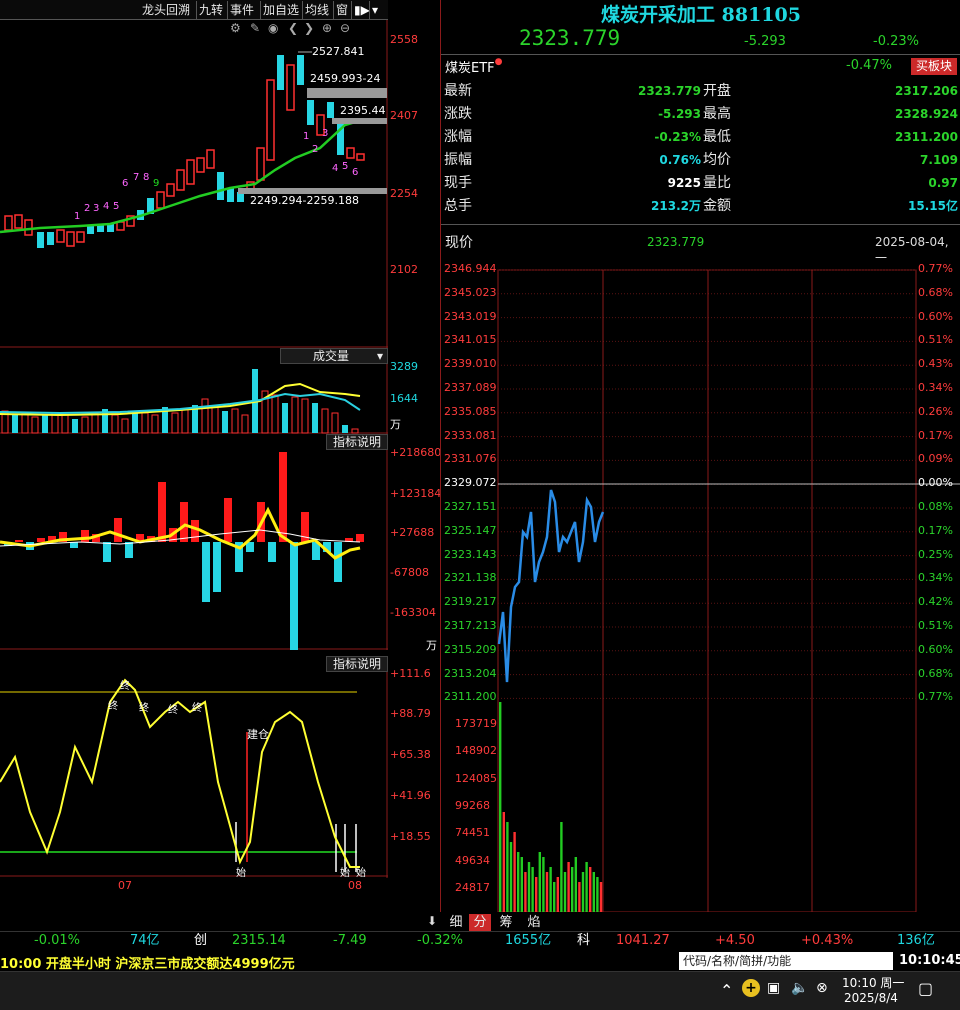  What do you see at coordinates (458, 206) in the screenshot?
I see `quote-label: 总手` at bounding box center [458, 206].